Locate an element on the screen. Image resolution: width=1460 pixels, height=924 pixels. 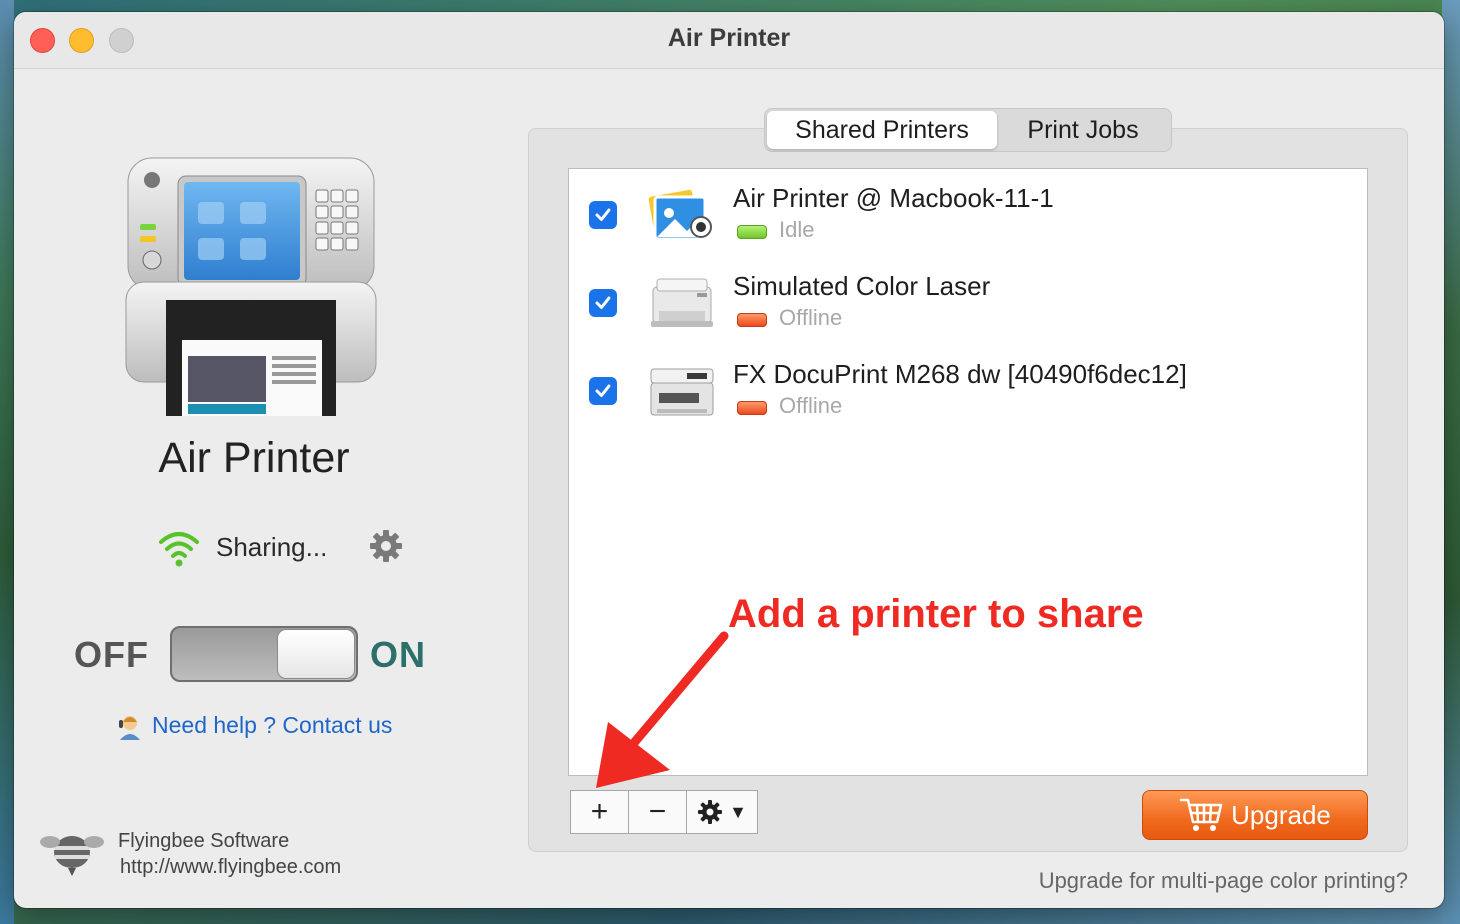
annotation-arrow-icon is located at coordinates (662, 709).